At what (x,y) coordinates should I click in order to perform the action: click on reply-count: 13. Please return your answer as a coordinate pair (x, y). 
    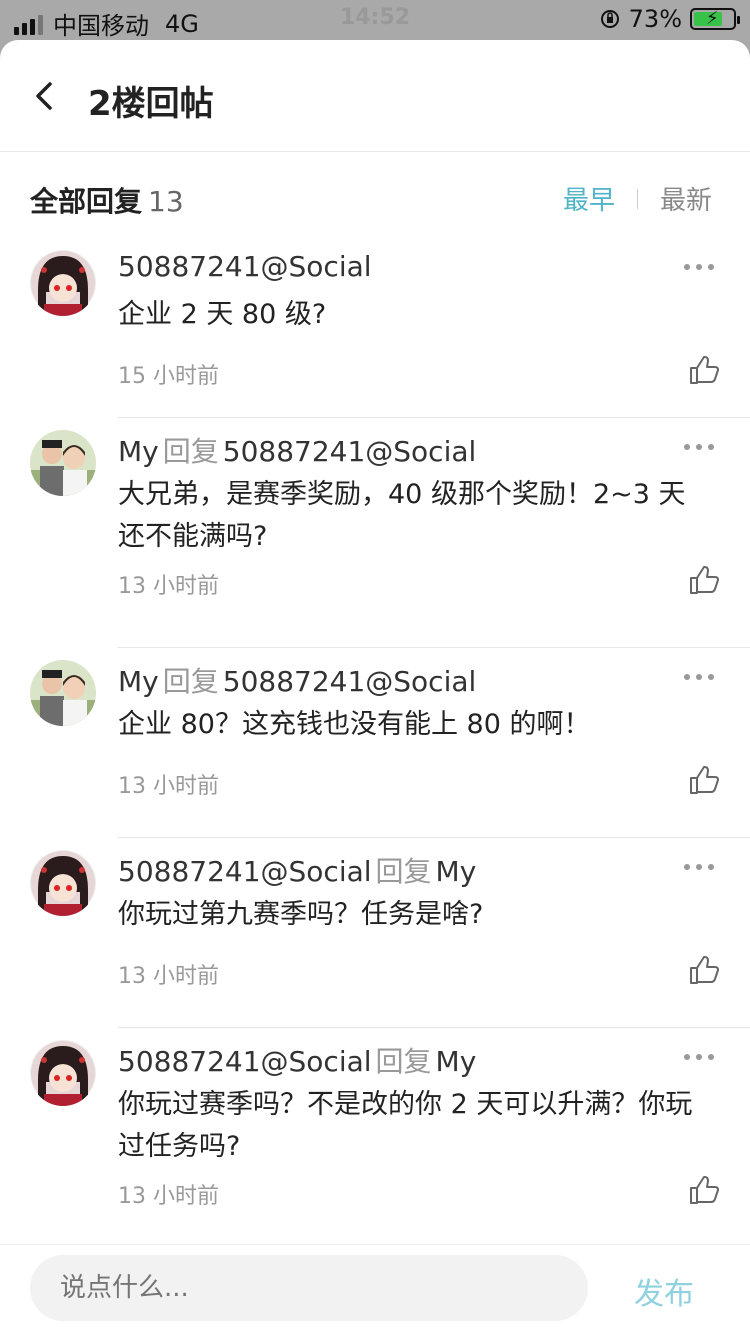
    Looking at the image, I should click on (166, 201).